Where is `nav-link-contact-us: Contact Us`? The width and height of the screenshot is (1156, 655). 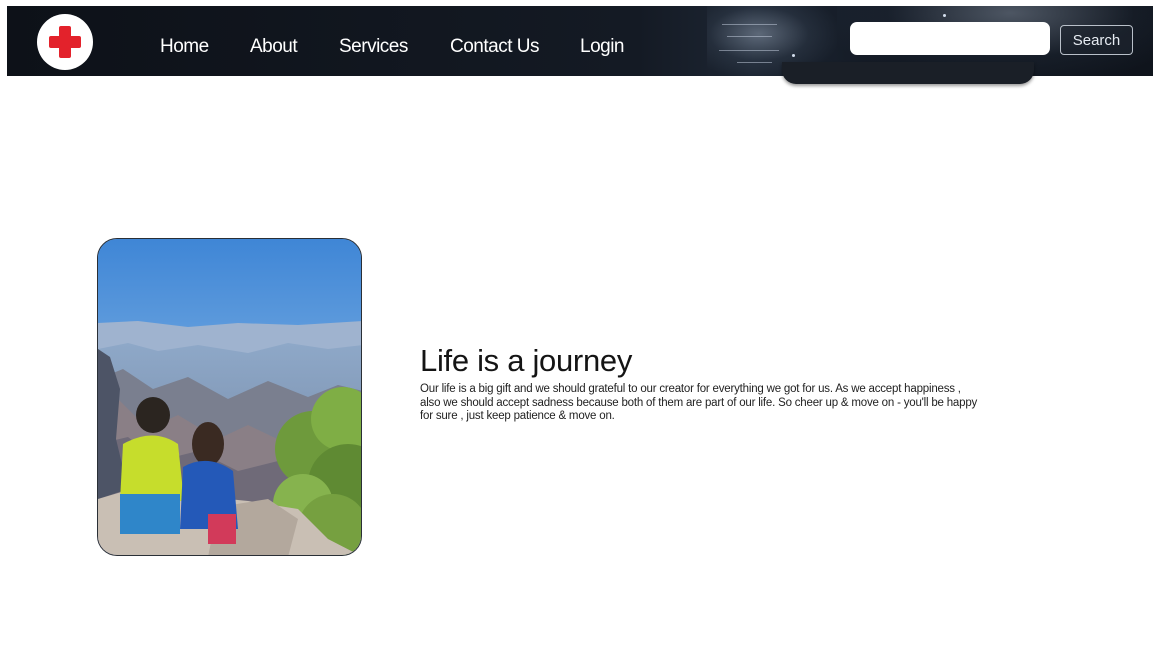
nav-link-contact-us: Contact Us is located at coordinates (494, 47).